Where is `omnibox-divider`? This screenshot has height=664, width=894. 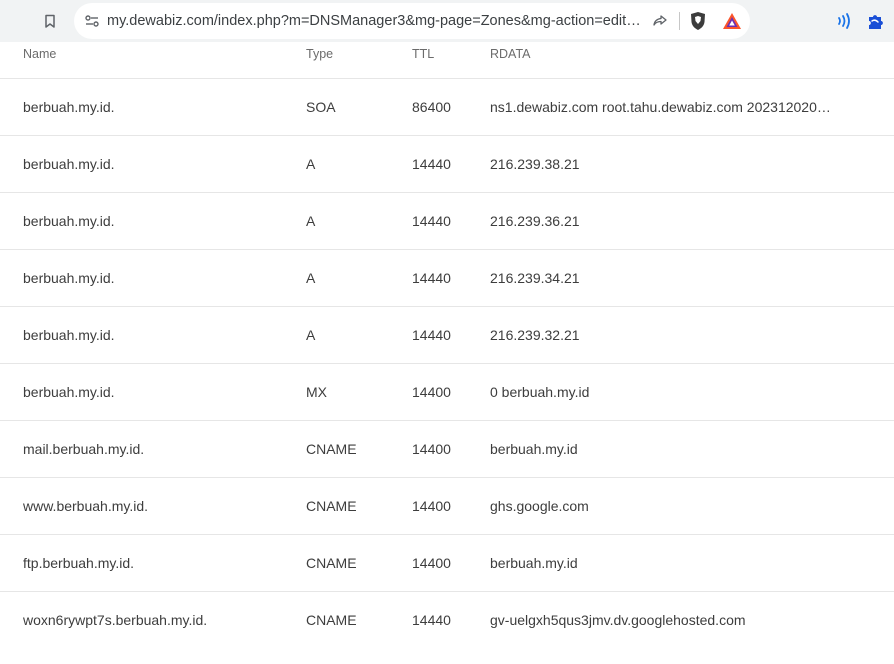
omnibox-divider is located at coordinates (679, 21).